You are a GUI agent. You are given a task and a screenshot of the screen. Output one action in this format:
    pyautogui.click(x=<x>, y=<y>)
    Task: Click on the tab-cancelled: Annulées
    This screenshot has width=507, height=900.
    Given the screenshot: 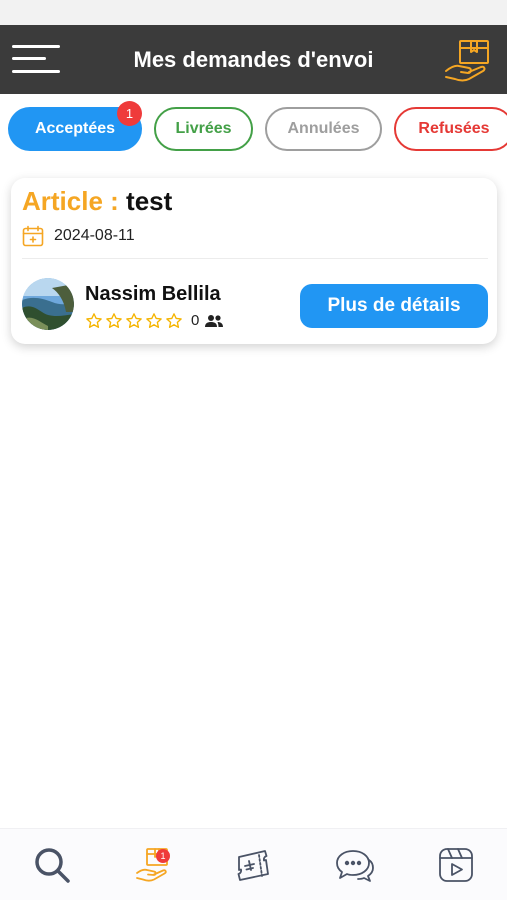 What is the action you would take?
    pyautogui.click(x=323, y=129)
    